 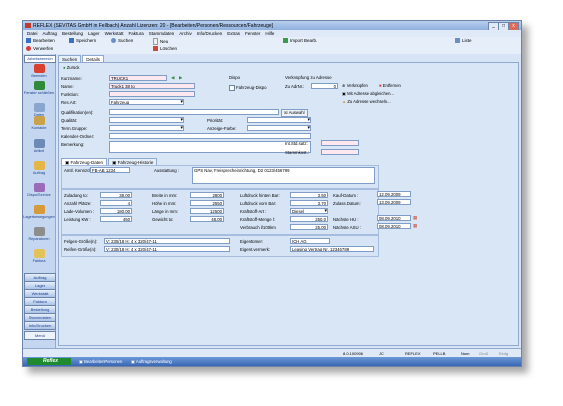 What do you see at coordinates (279, 128) in the screenshot?
I see `anzeigefarbe-select` at bounding box center [279, 128].